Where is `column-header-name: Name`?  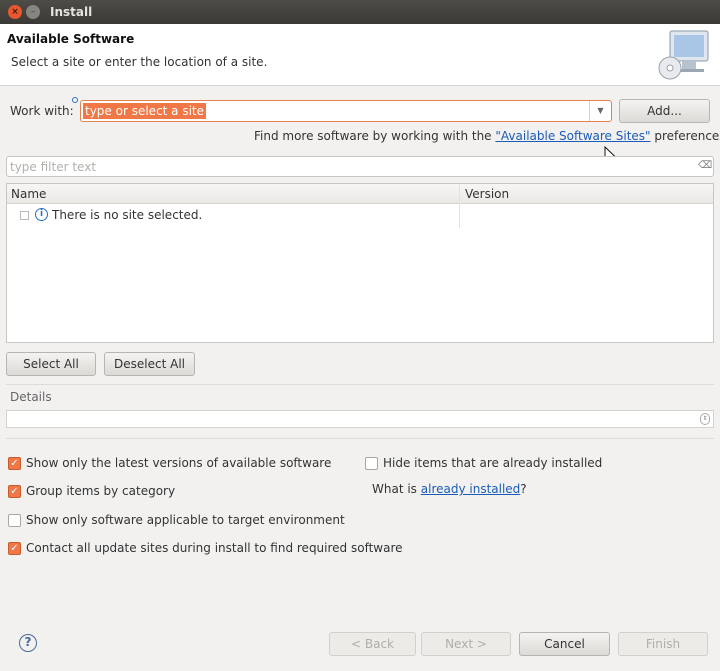
column-header-name: Name is located at coordinates (28, 194).